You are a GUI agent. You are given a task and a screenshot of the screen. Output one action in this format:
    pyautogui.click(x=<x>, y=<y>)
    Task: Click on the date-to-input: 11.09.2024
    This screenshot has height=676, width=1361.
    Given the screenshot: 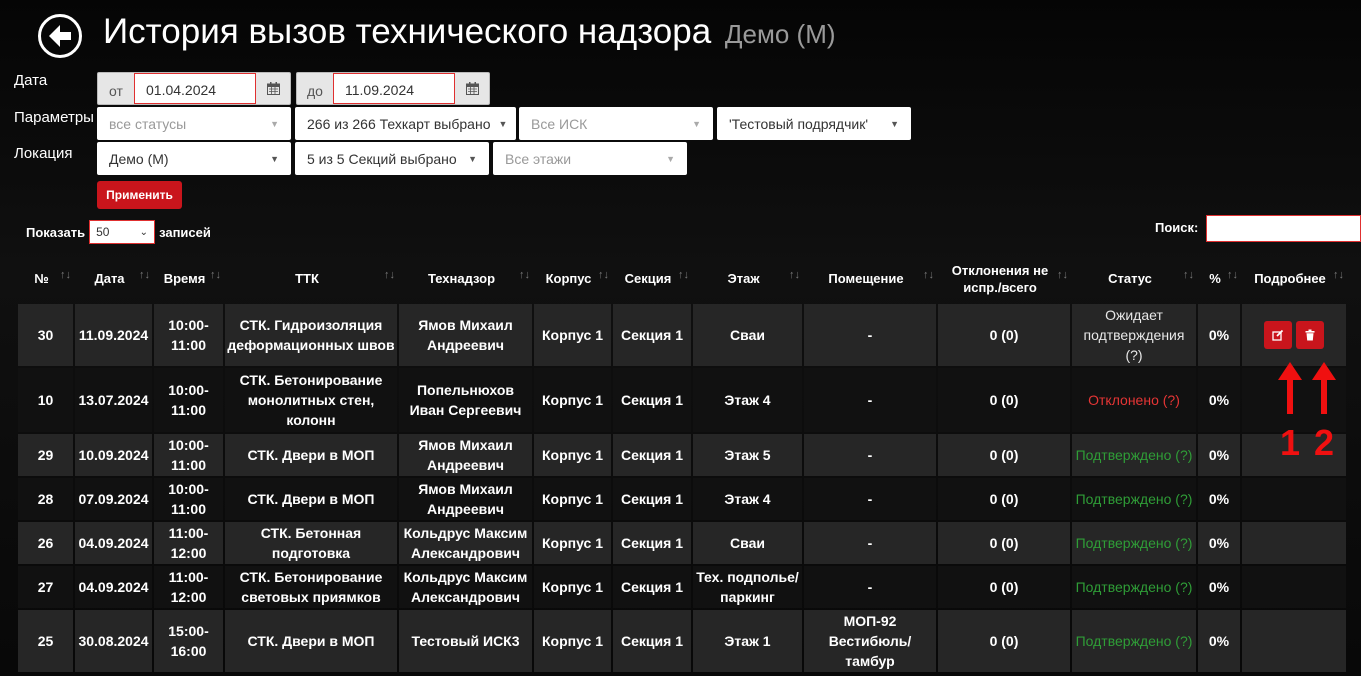 What is the action you would take?
    pyautogui.click(x=394, y=88)
    